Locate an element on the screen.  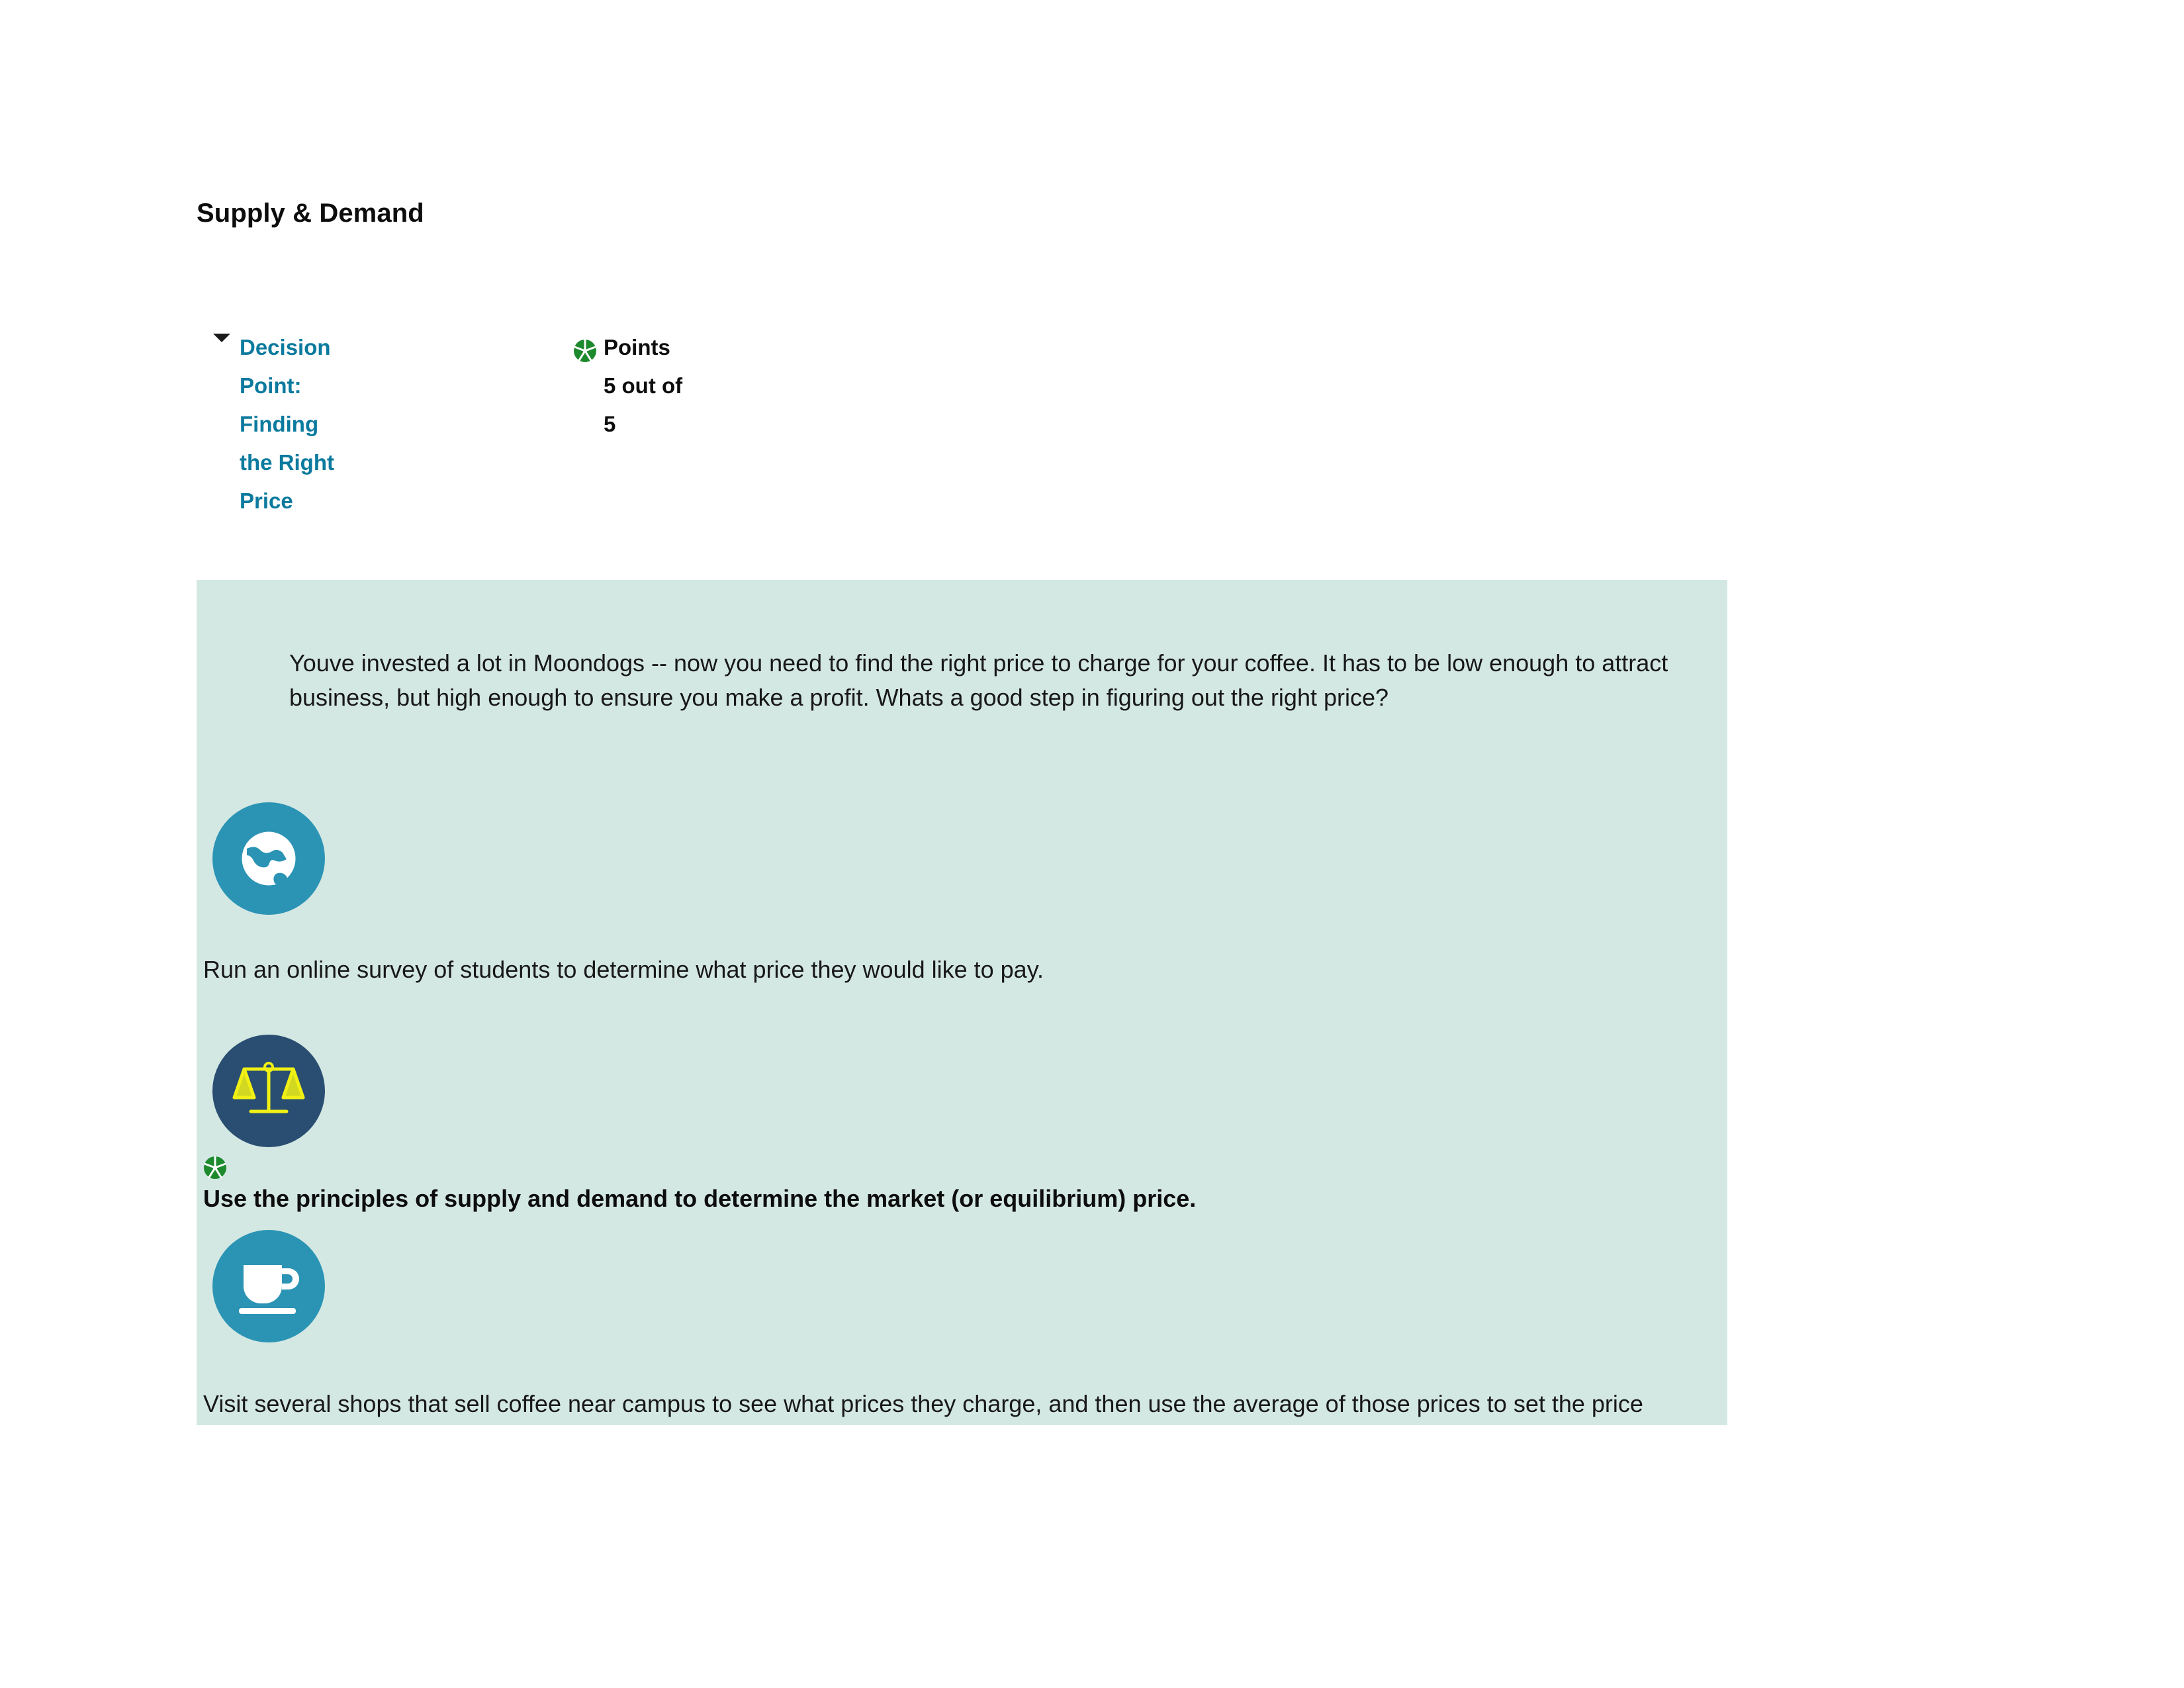
points-label-row: Points is located at coordinates (643, 347).